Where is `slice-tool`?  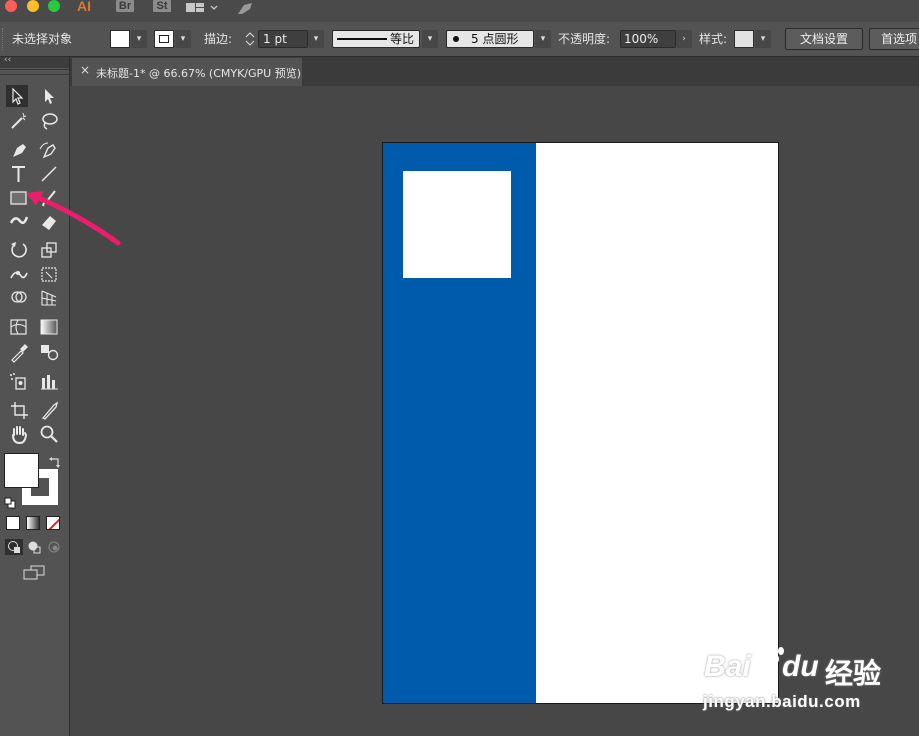 slice-tool is located at coordinates (49, 410).